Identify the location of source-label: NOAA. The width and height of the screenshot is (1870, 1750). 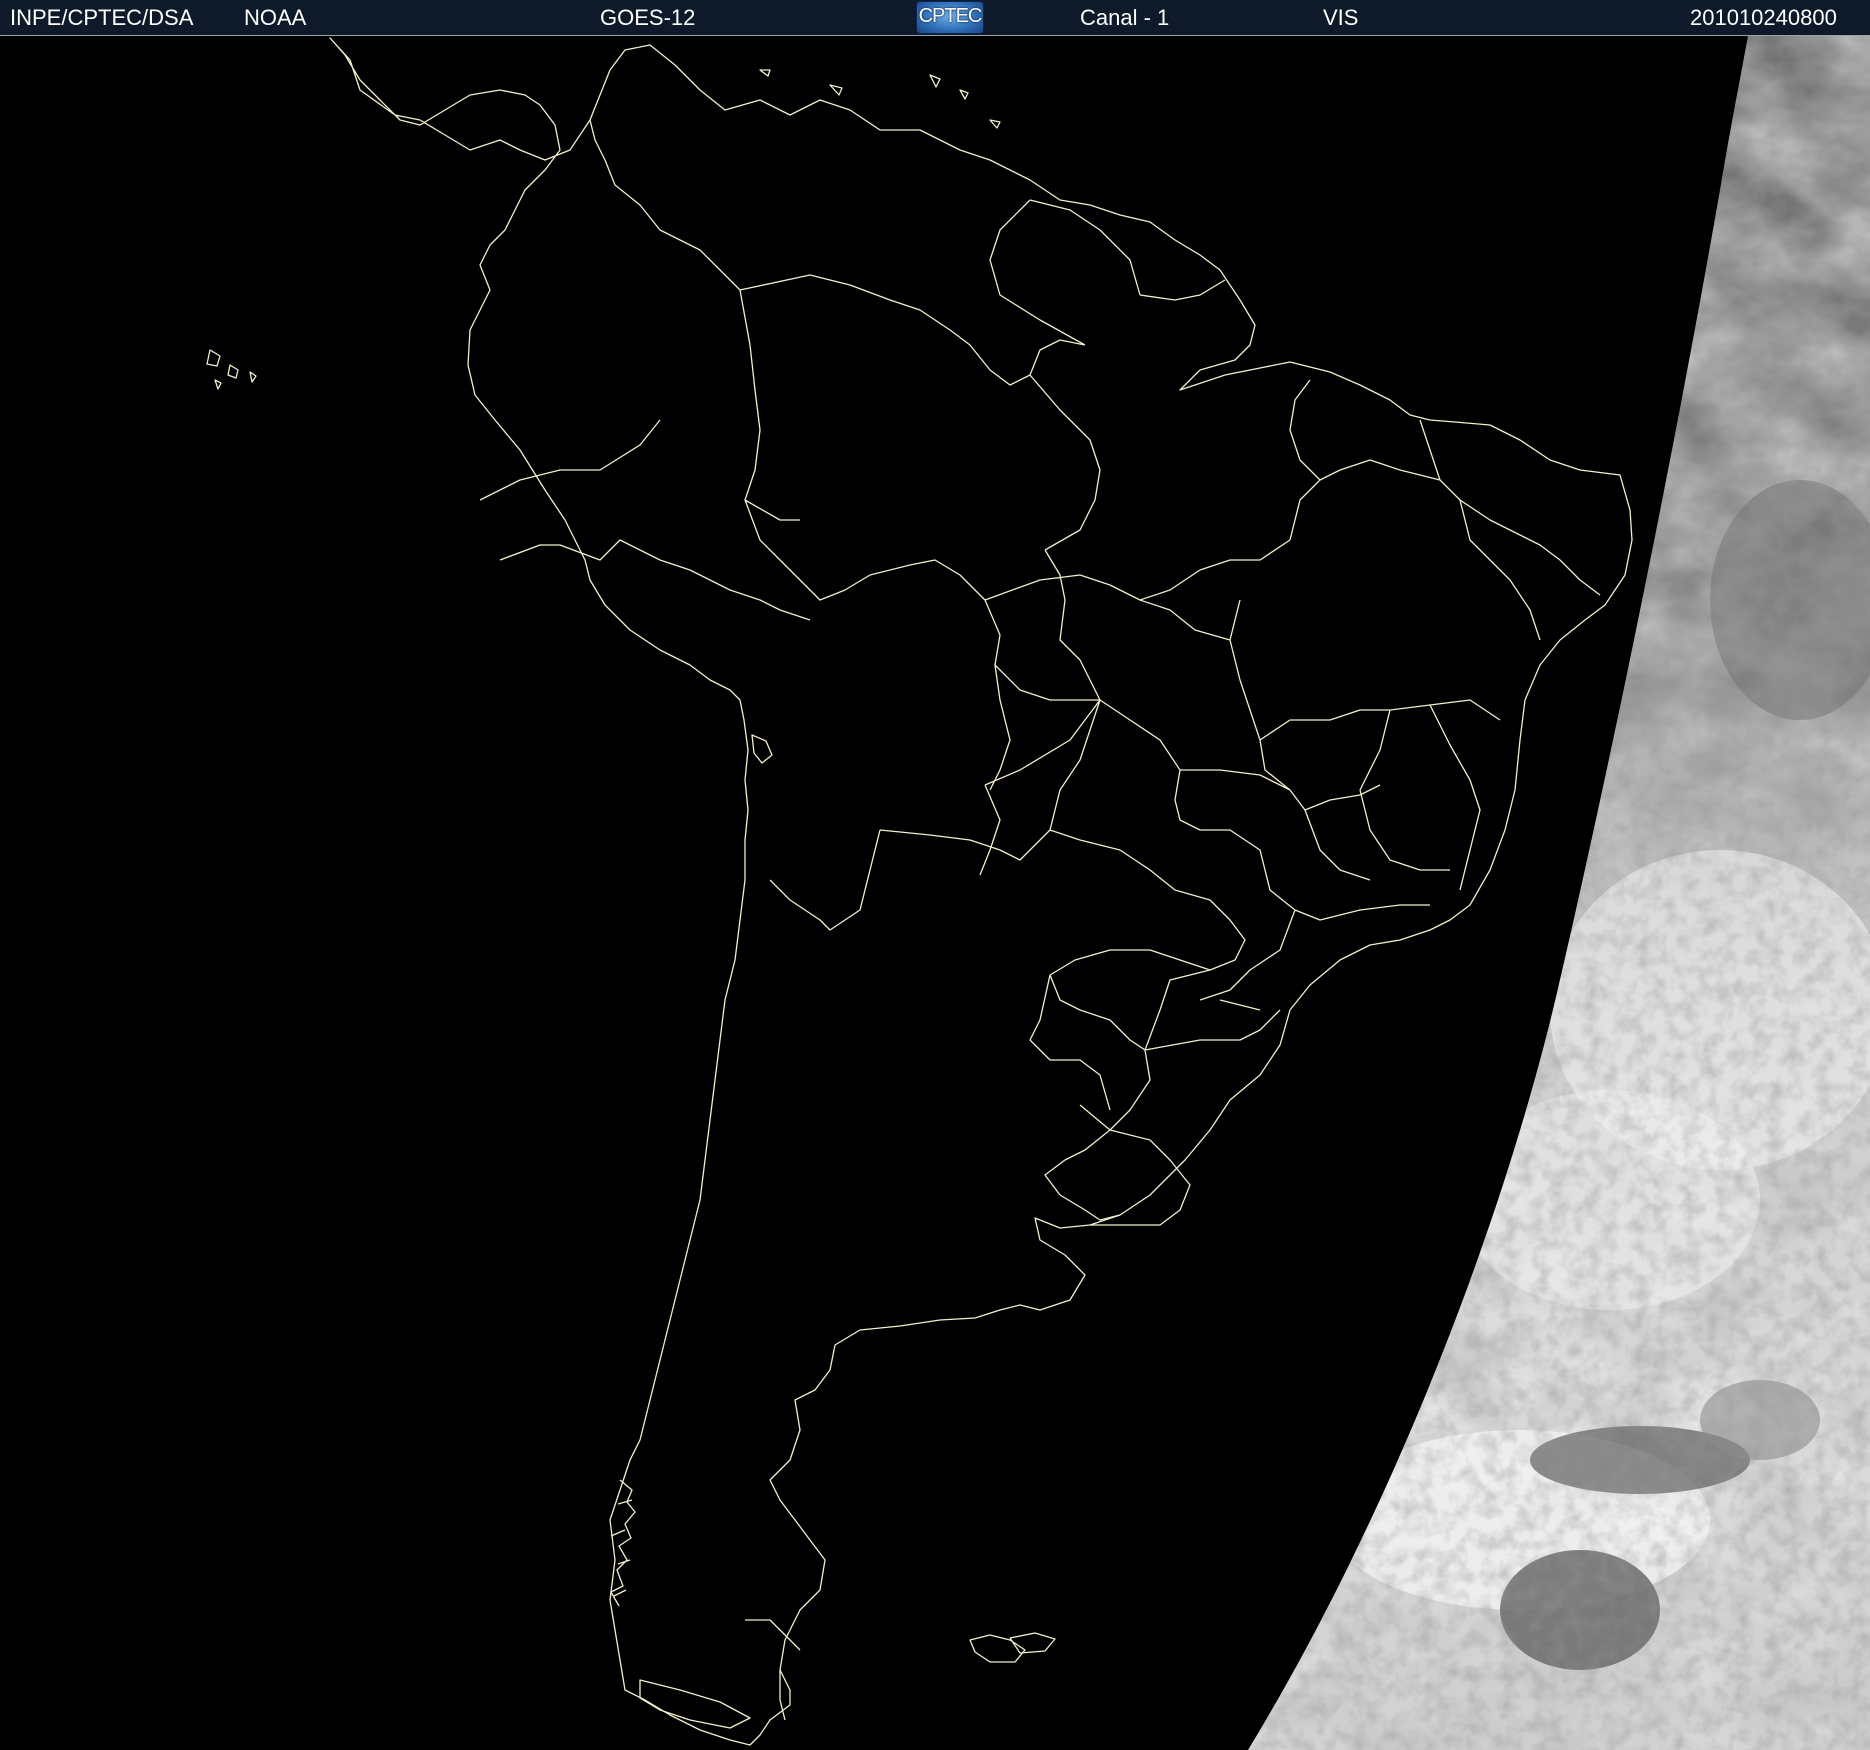
(275, 17).